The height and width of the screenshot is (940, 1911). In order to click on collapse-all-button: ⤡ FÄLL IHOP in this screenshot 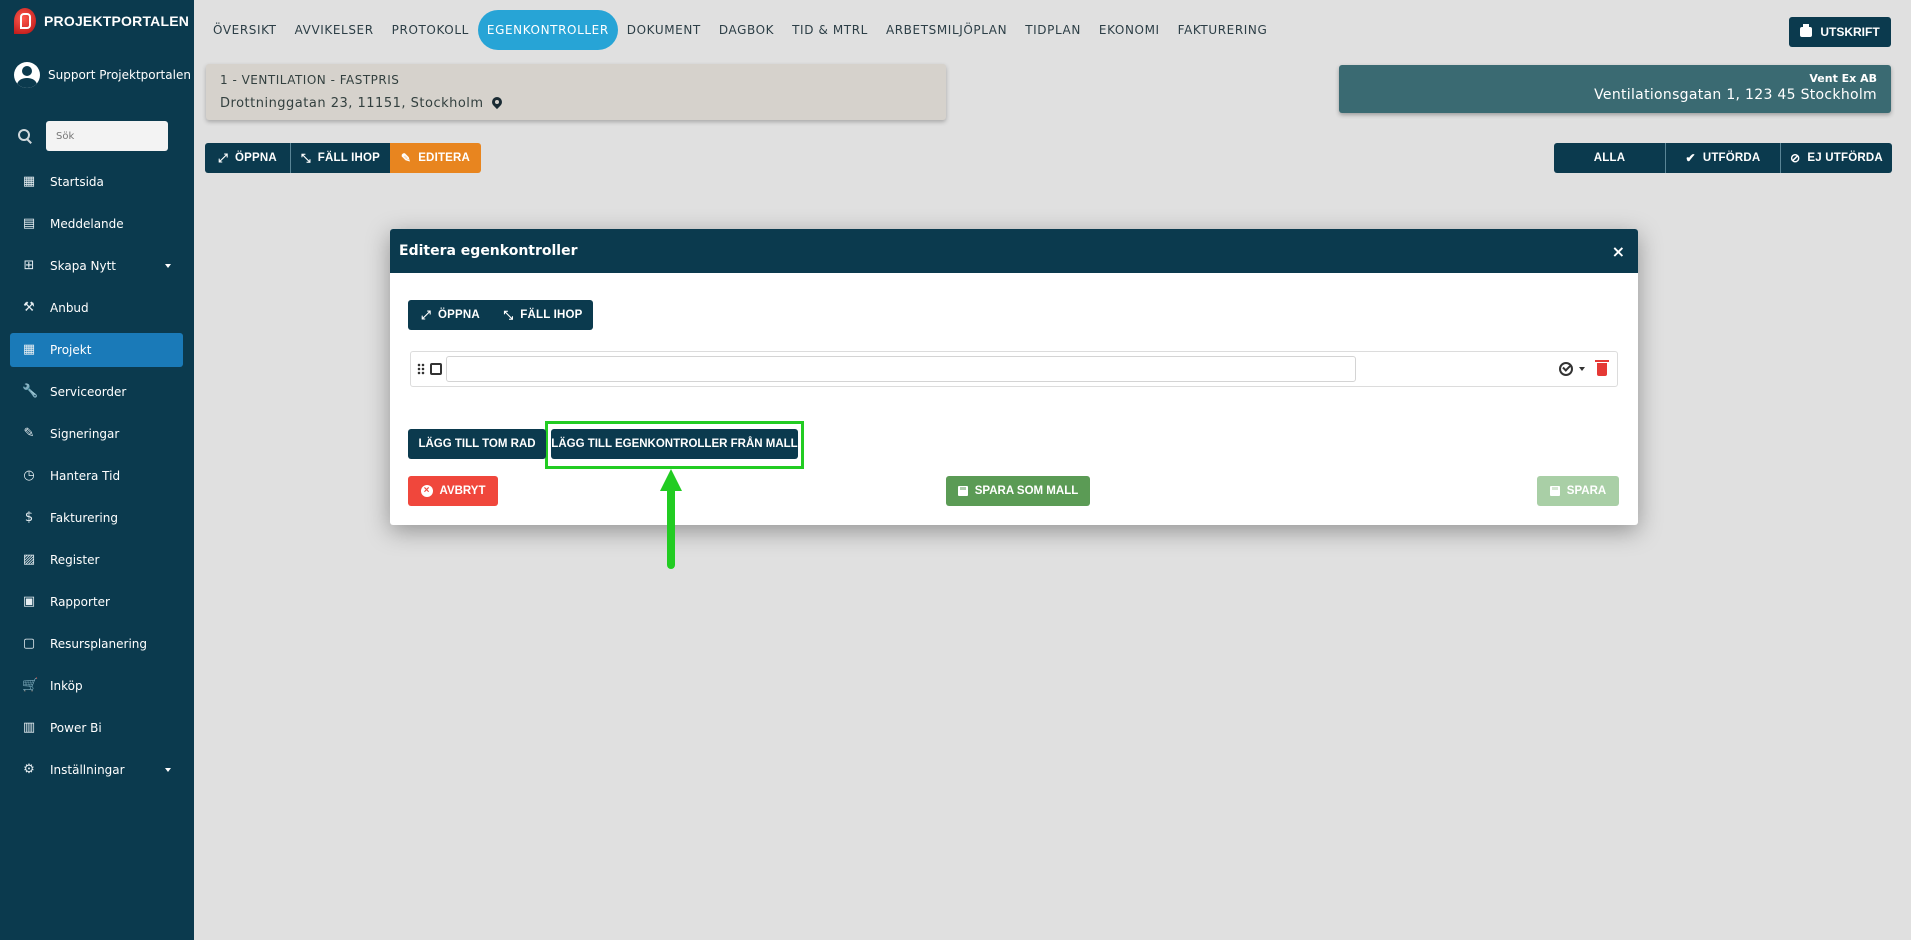, I will do `click(340, 158)`.